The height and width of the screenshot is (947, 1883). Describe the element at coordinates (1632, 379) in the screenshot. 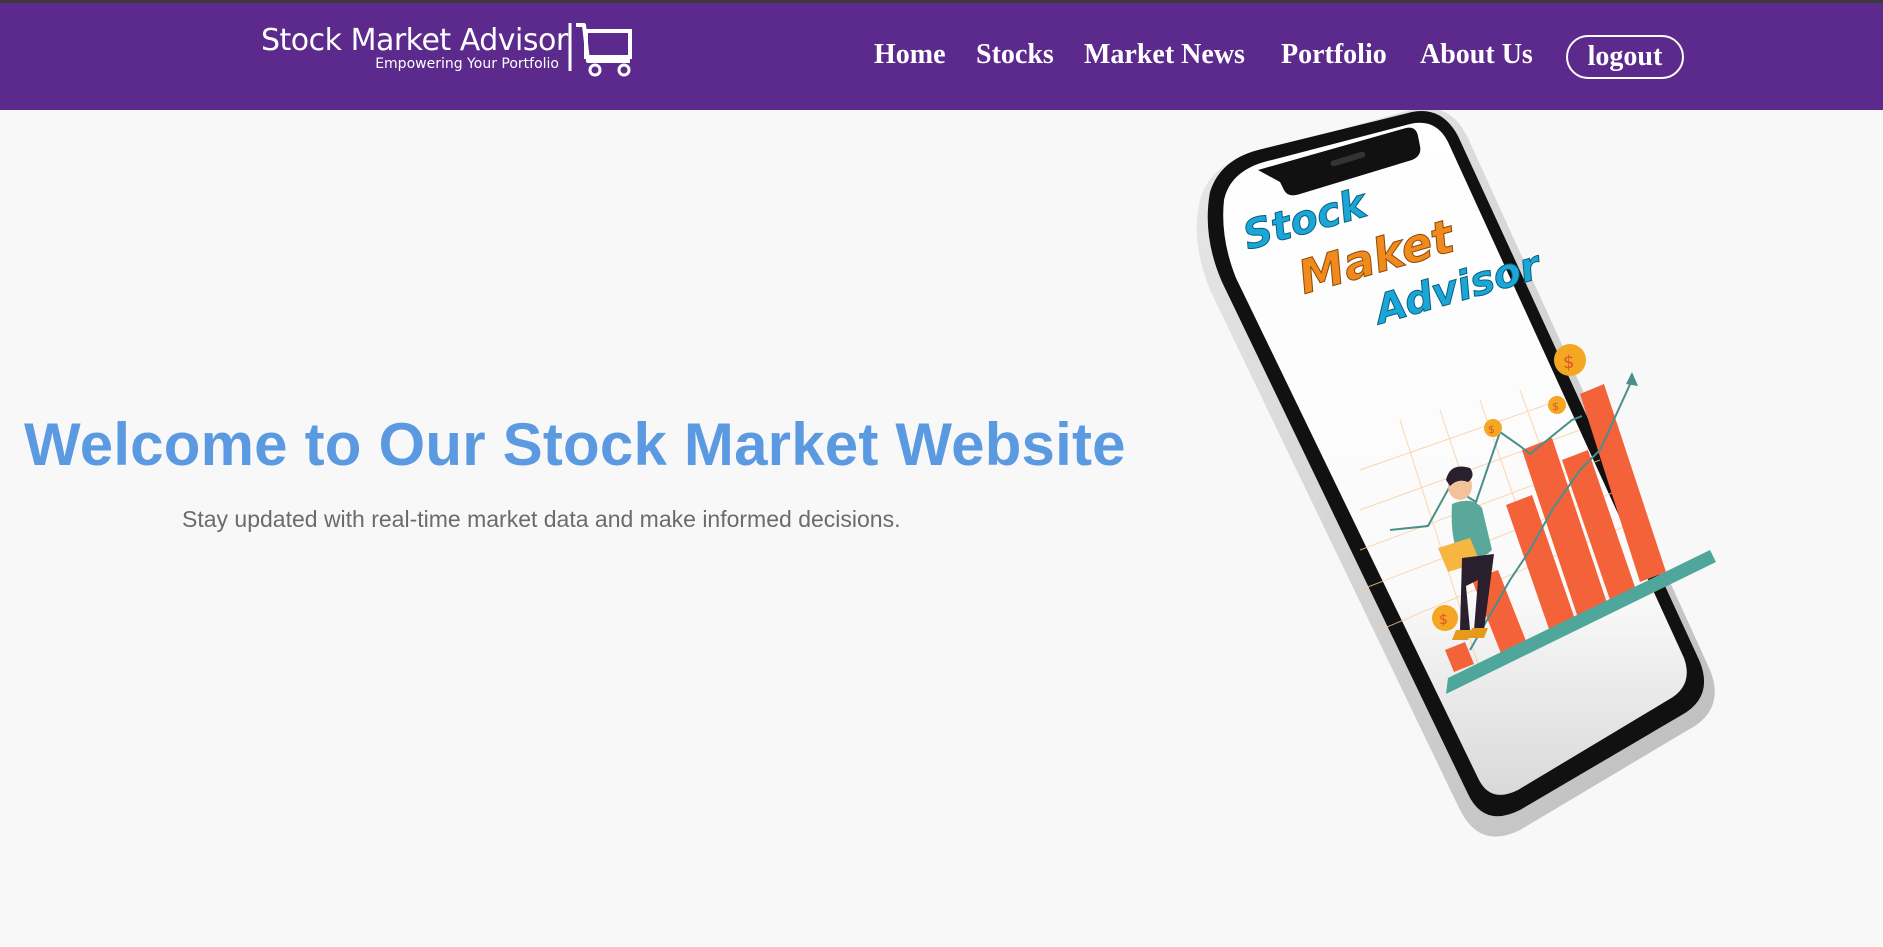

I see `arrow-head-icon` at that location.